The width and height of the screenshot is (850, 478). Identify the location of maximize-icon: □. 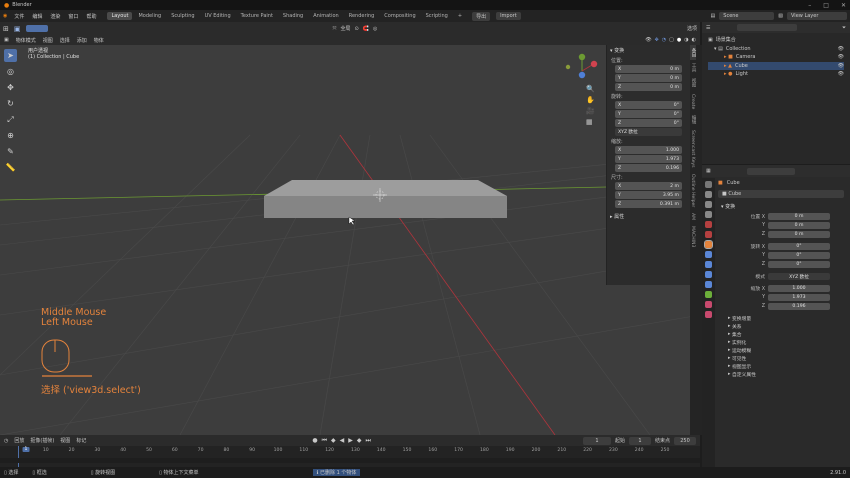
(826, 5).